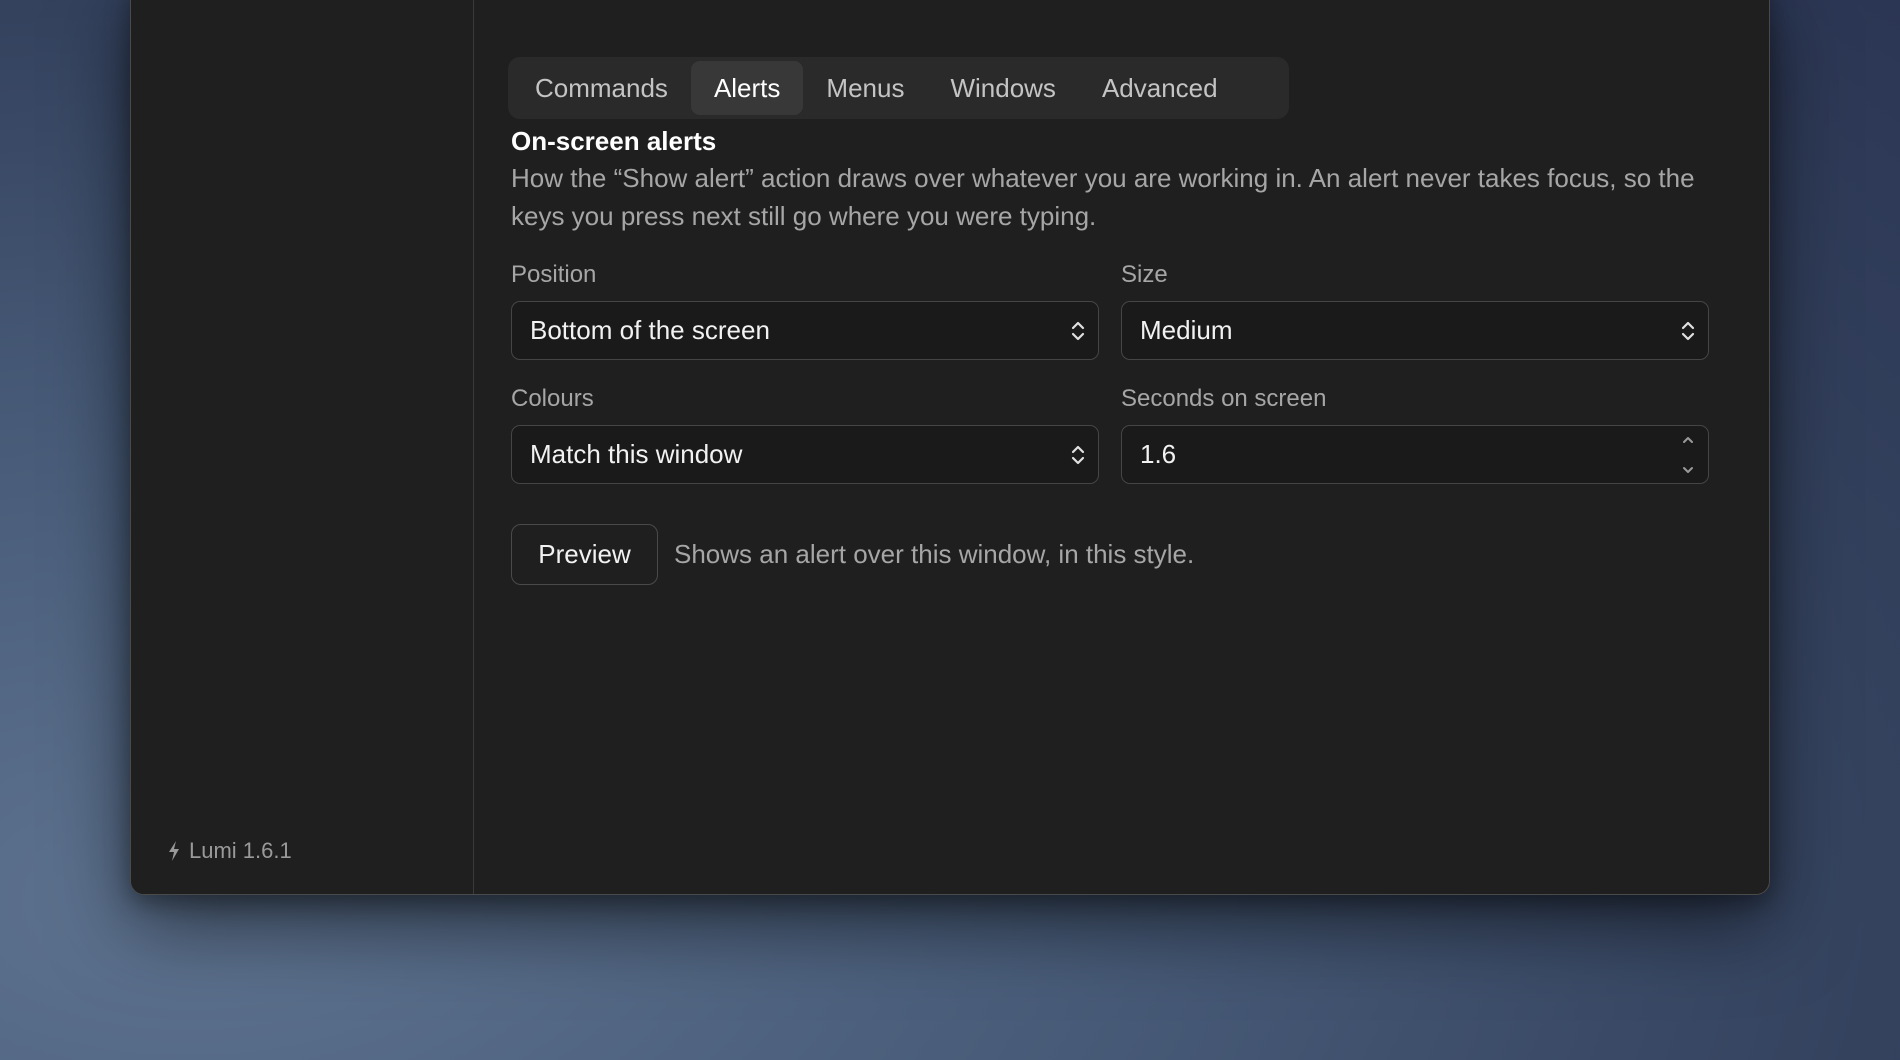 The height and width of the screenshot is (1060, 1900). Describe the element at coordinates (1160, 88) in the screenshot. I see `tab-advanced: Advanced` at that location.